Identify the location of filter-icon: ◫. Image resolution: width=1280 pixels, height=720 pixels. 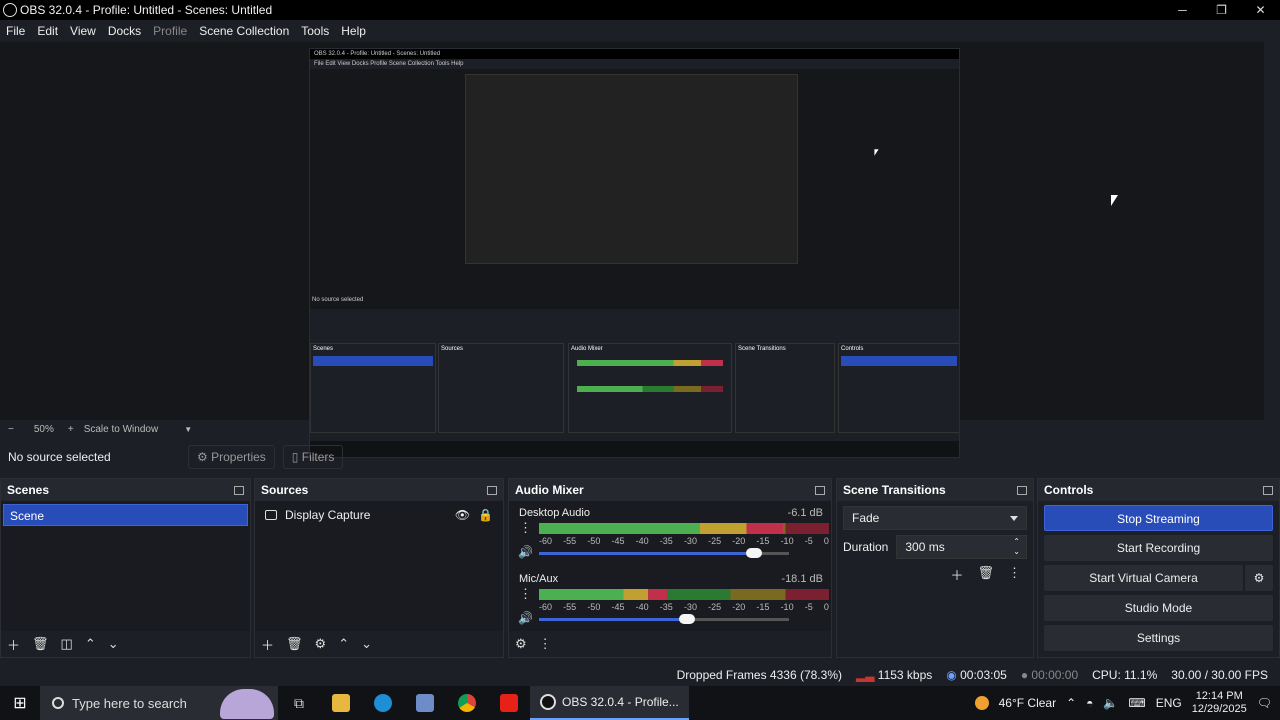
(67, 644).